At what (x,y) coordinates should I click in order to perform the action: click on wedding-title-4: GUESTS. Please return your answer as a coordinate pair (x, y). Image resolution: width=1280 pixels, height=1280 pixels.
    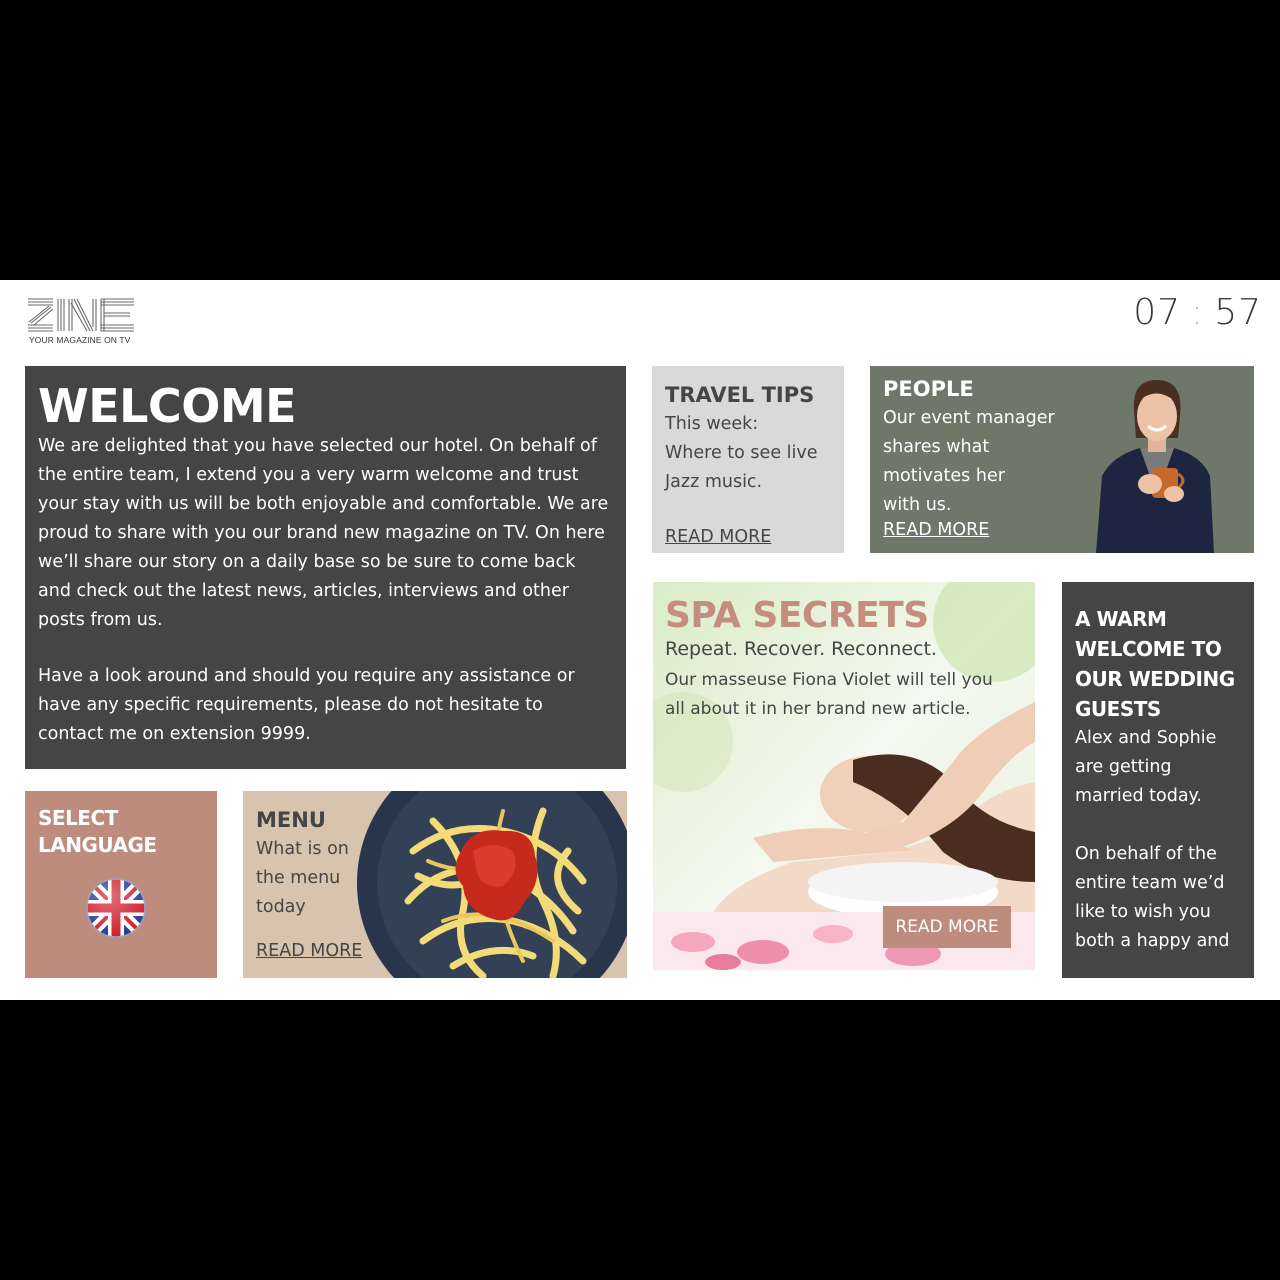
    Looking at the image, I should click on (1118, 709).